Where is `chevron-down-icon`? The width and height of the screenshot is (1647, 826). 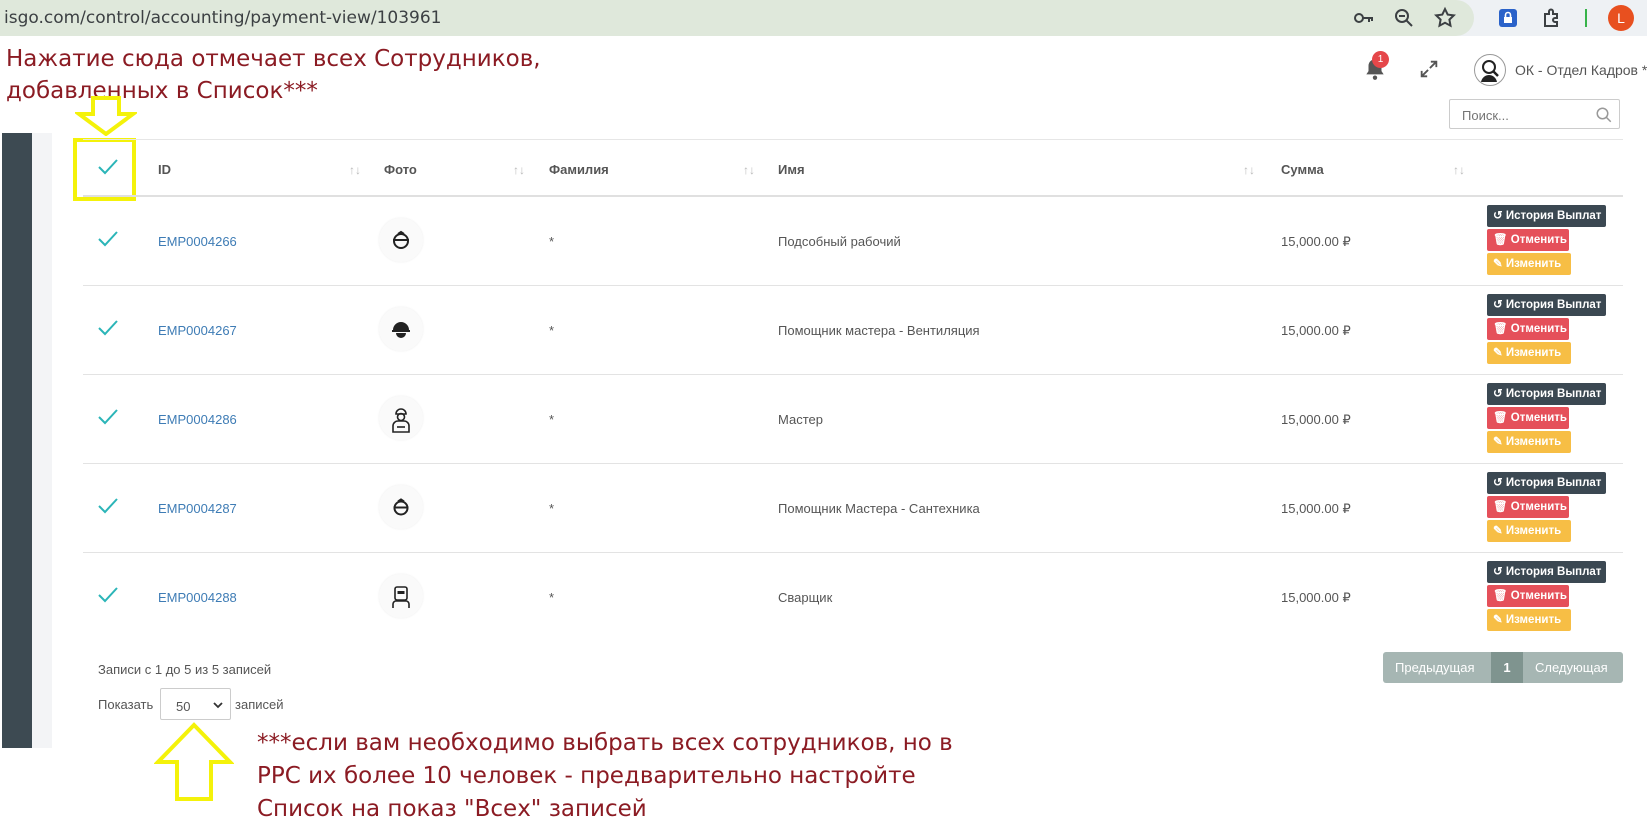
chevron-down-icon is located at coordinates (218, 705).